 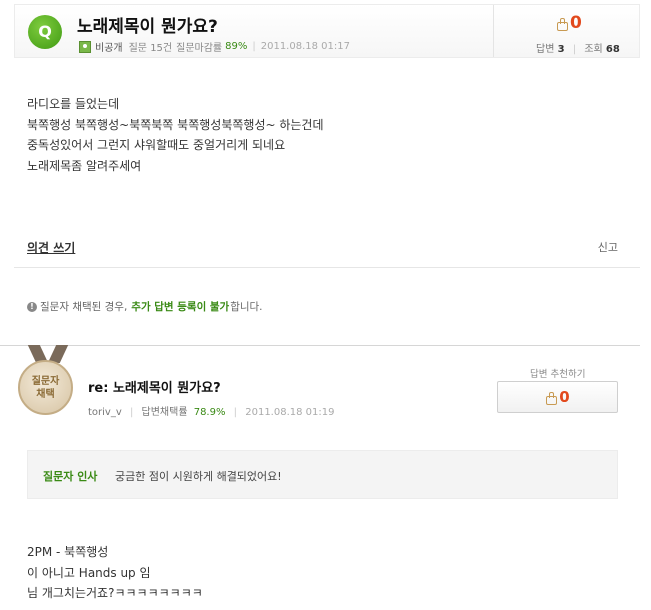 What do you see at coordinates (305, 46) in the screenshot?
I see `question-date: 2011.08.18 01:17` at bounding box center [305, 46].